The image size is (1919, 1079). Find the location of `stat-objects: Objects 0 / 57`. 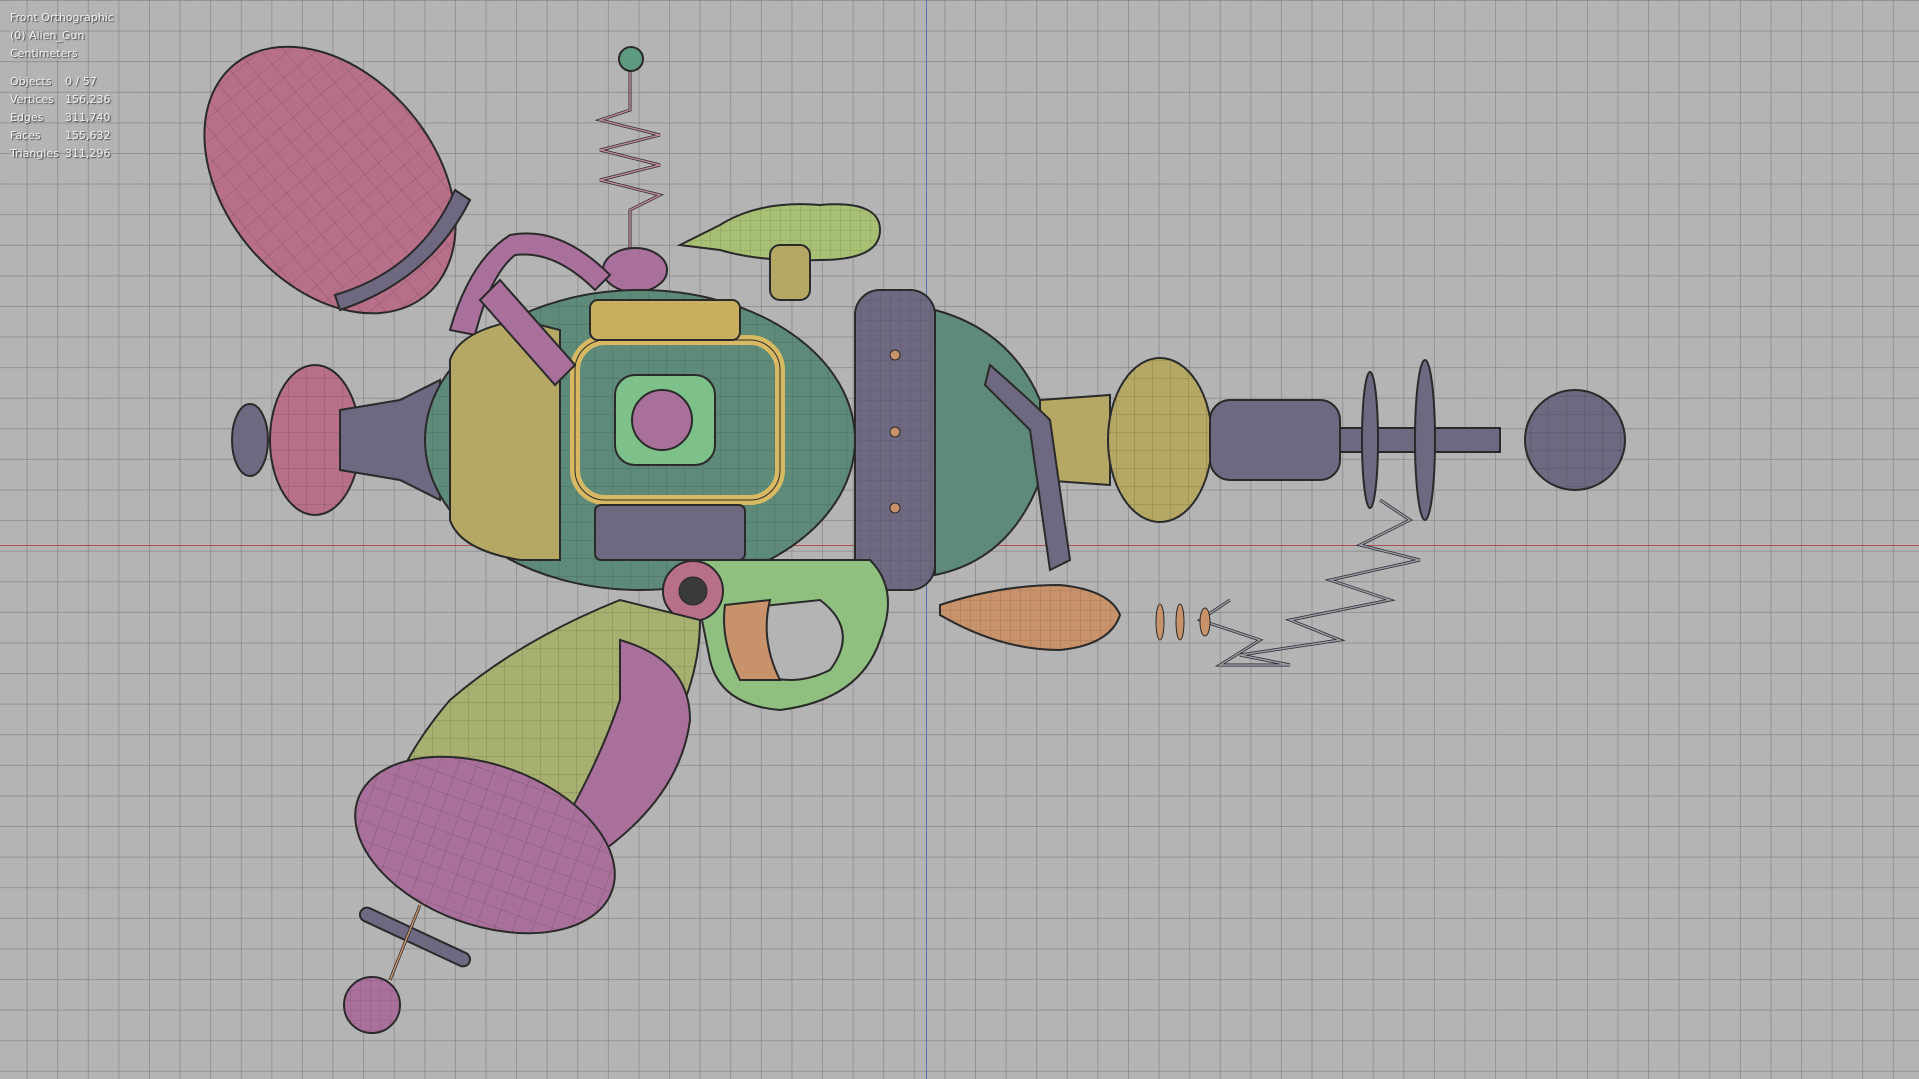

stat-objects: Objects 0 / 57 is located at coordinates (53, 81).